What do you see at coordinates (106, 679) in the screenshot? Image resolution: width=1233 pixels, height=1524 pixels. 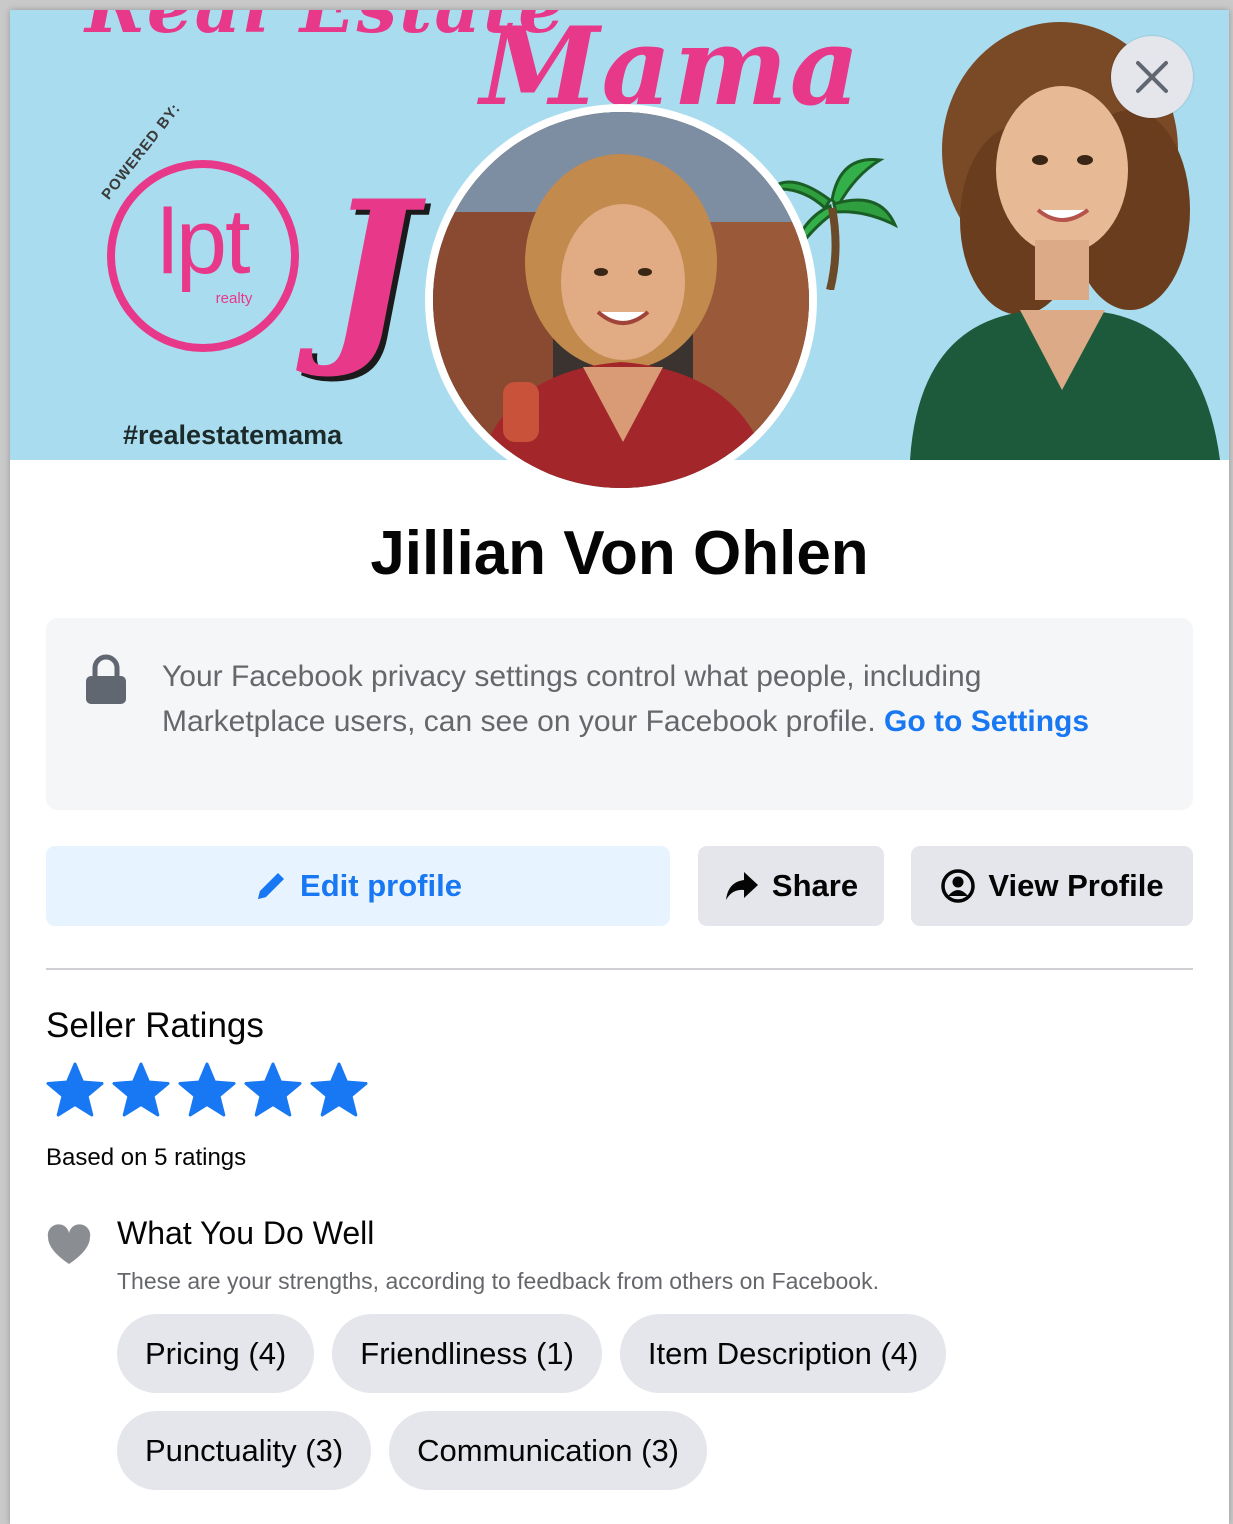 I see `lock-icon` at bounding box center [106, 679].